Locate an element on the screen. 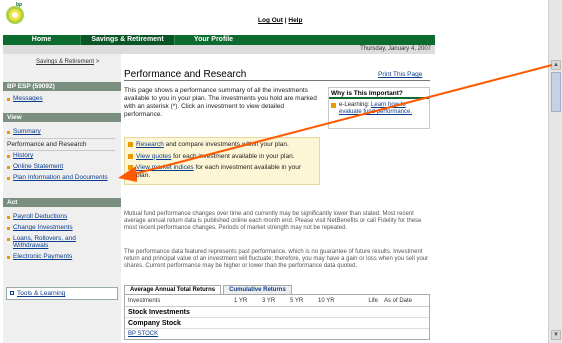  subsection-company-stock: Company Stock is located at coordinates (277, 323).